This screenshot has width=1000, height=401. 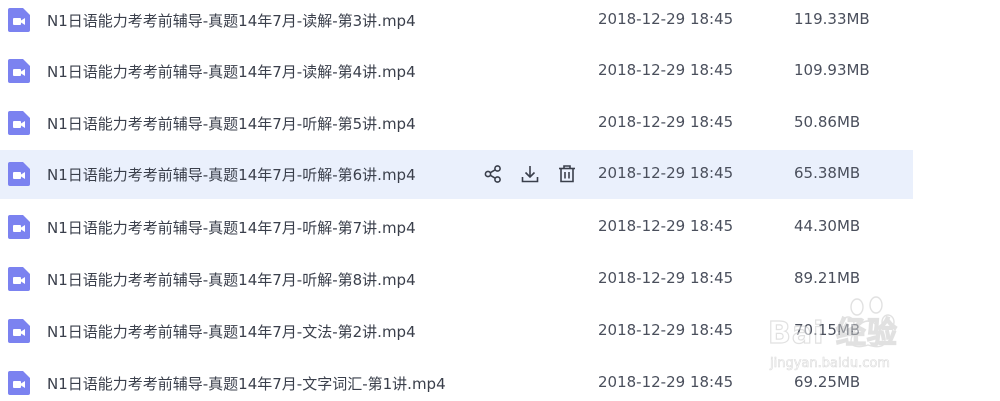 What do you see at coordinates (832, 70) in the screenshot?
I see `file-size: 109.93MB` at bounding box center [832, 70].